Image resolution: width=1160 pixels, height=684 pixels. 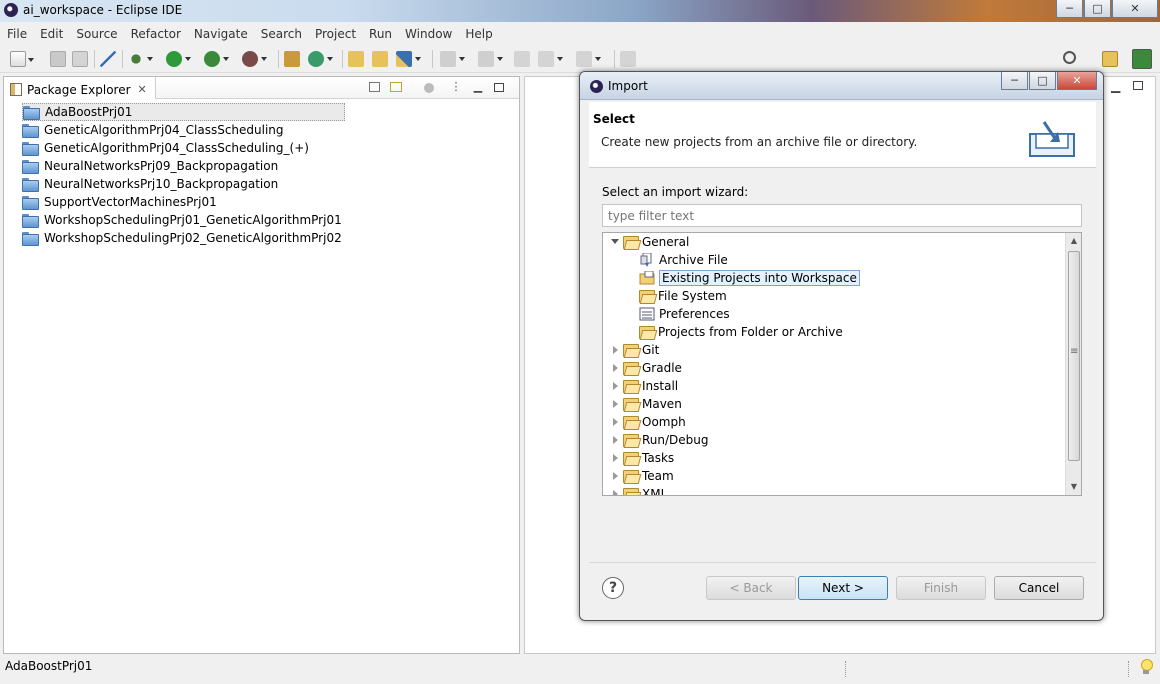 I want to click on search-dropdown-icon, so click(x=408, y=59).